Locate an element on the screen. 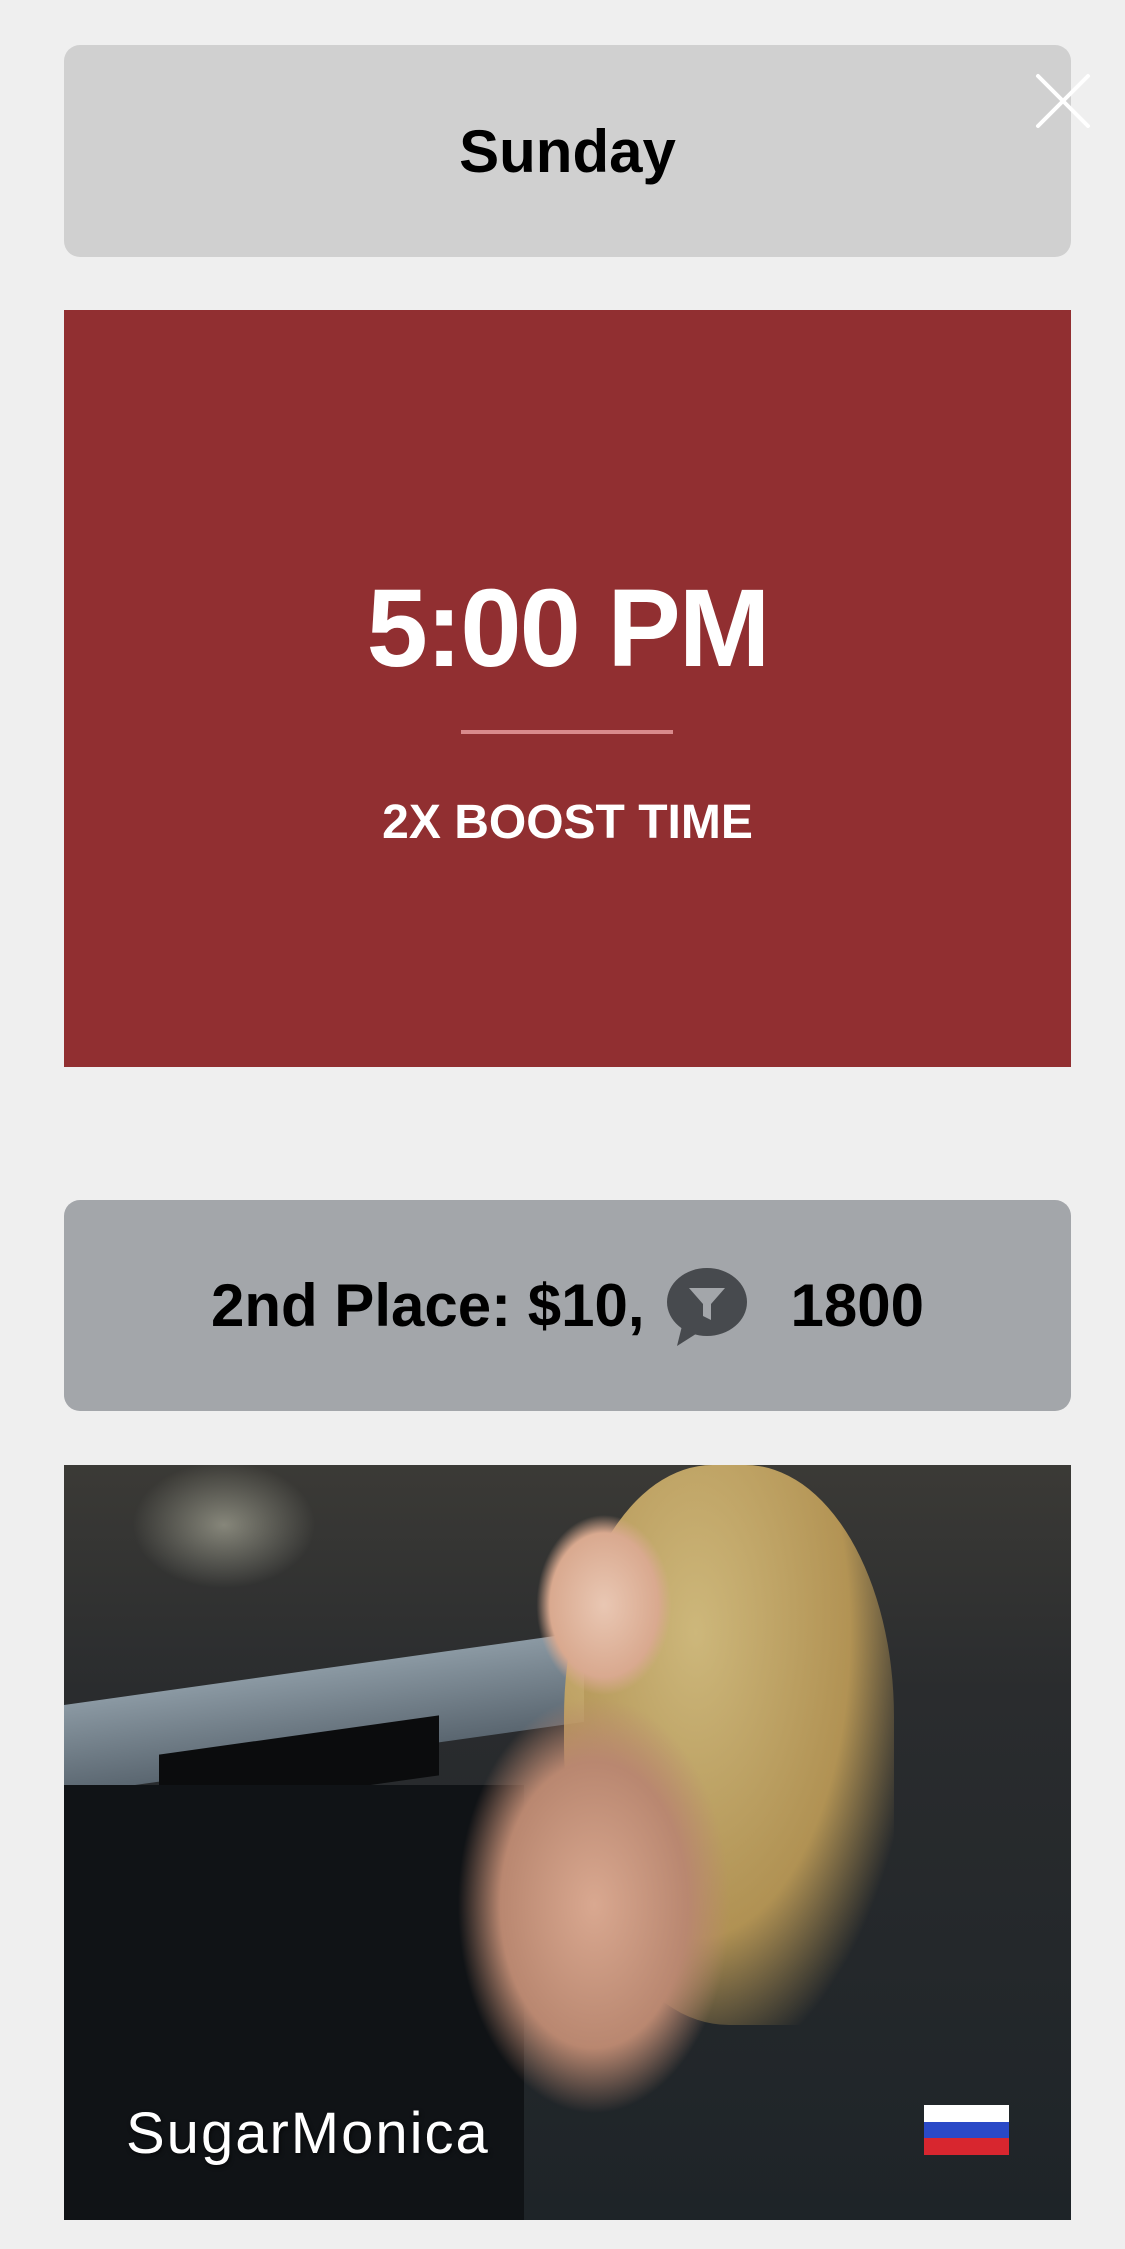 The height and width of the screenshot is (2249, 1125). prize-bar: 2nd Place: $10, 1800 is located at coordinates (567, 1305).